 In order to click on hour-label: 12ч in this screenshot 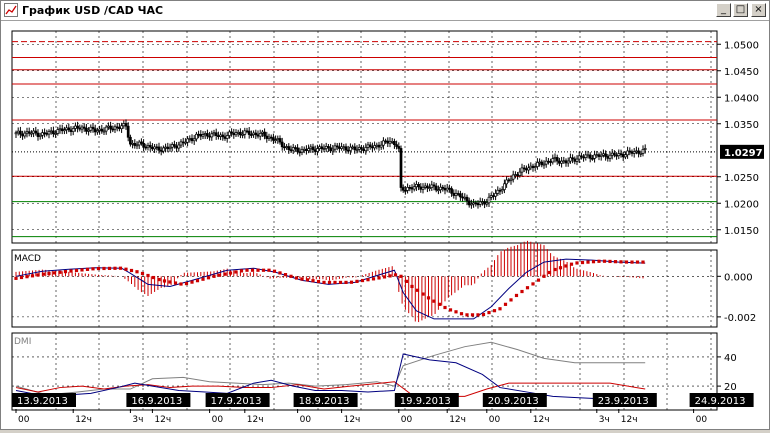, I will do `click(352, 420)`.